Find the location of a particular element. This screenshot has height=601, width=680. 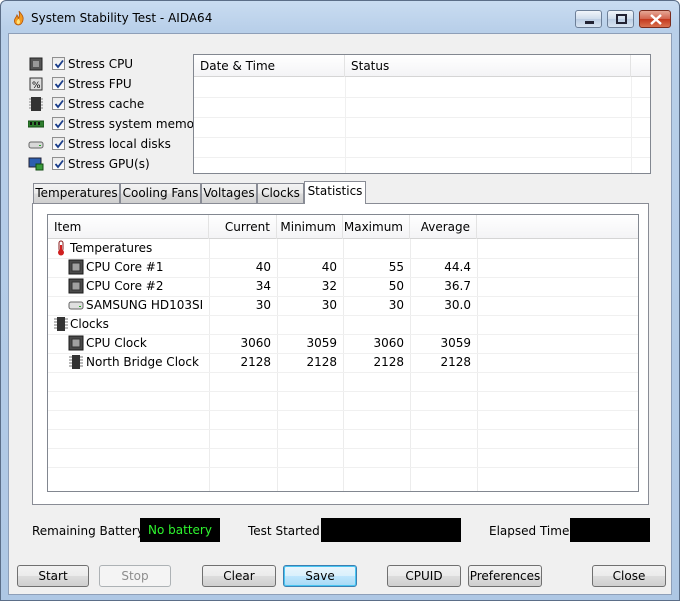

preferences-button: Preferences is located at coordinates (505, 576).